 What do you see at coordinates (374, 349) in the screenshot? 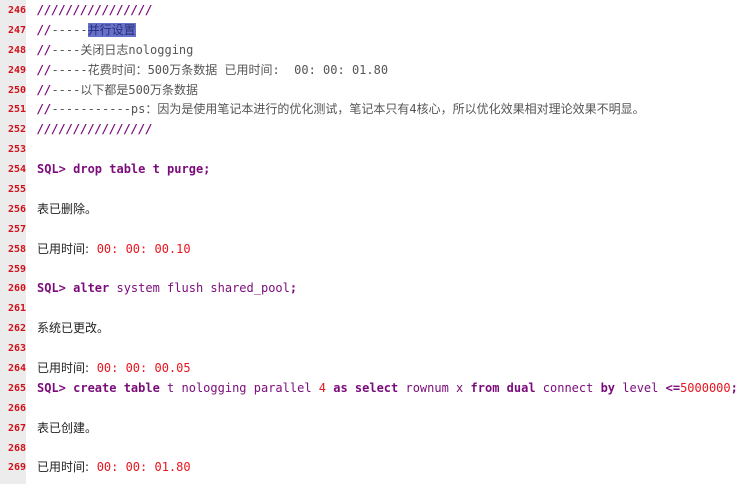
I see `code-line: 263` at bounding box center [374, 349].